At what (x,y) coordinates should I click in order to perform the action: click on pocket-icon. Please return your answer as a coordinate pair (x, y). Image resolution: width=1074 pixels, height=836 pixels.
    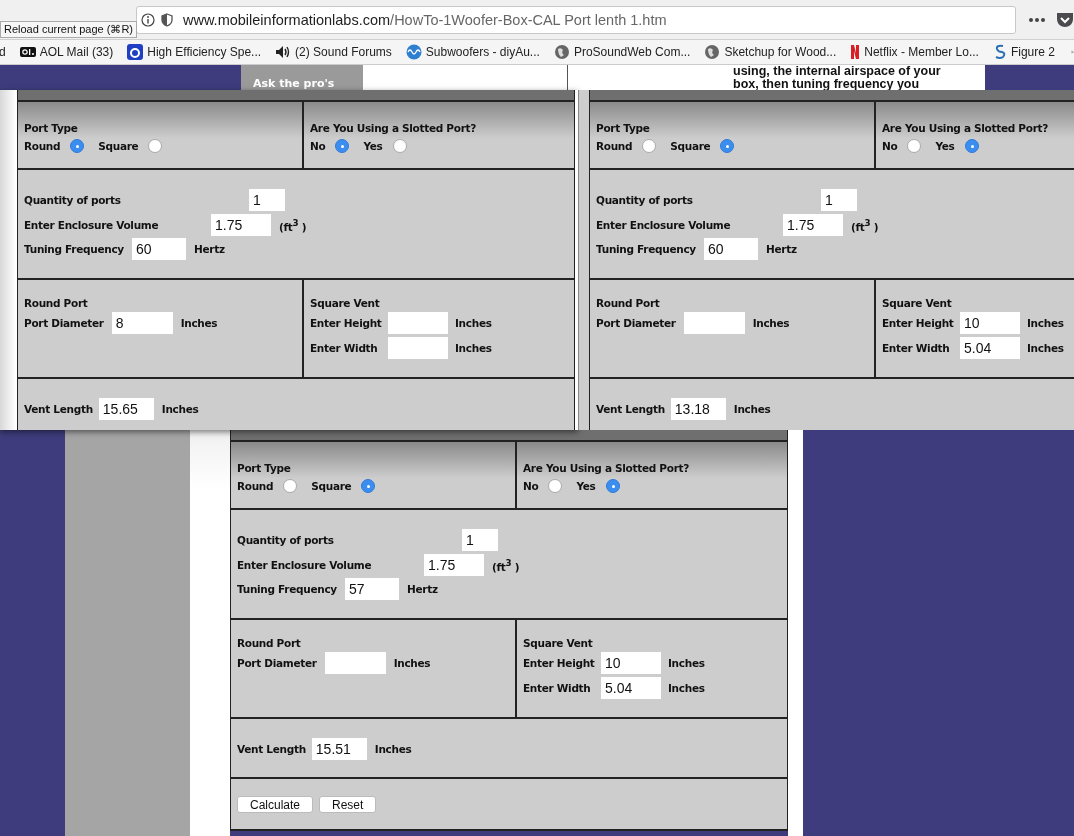
    Looking at the image, I should click on (1065, 19).